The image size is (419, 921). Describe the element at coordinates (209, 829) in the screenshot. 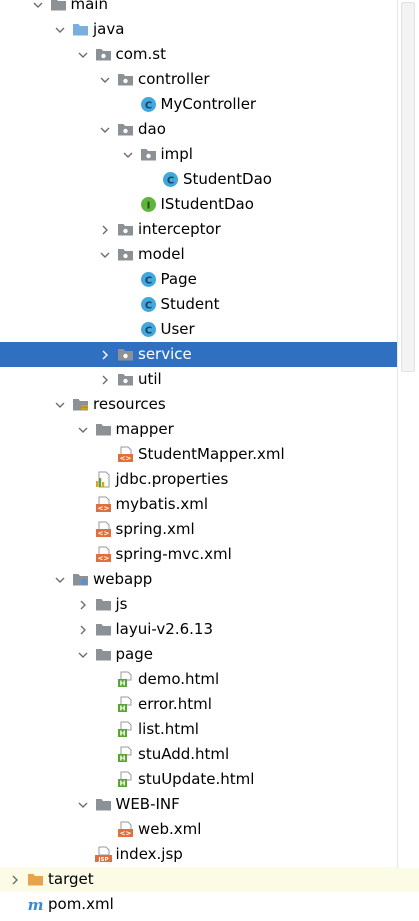

I see `tree-row-web-xml: <> web.xml` at that location.